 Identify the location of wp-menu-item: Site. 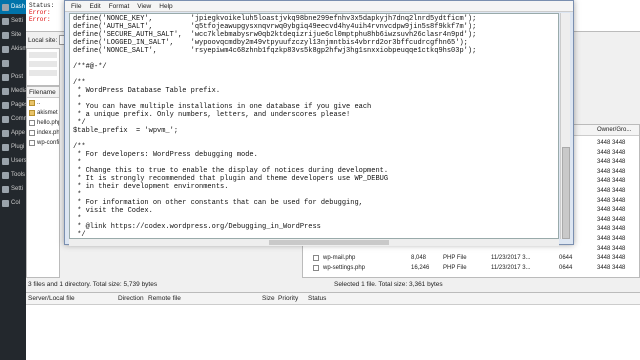
(13, 35).